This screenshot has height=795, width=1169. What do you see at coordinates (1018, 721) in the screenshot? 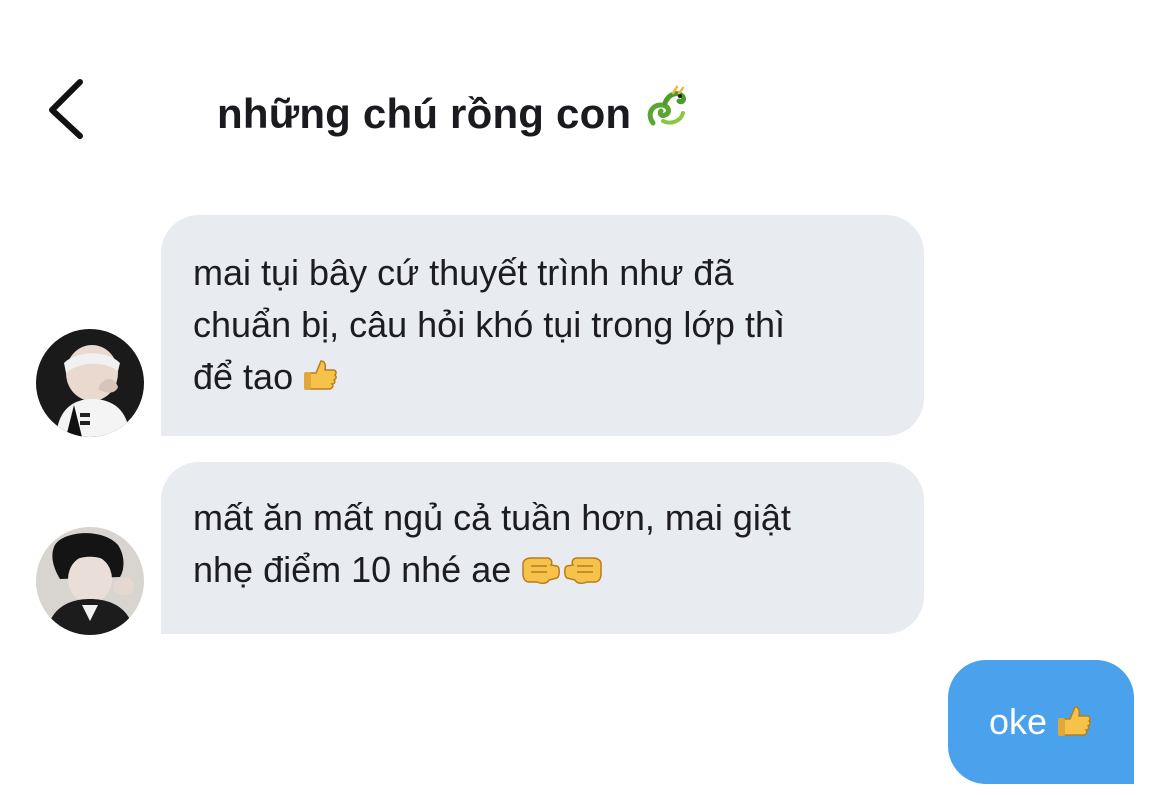
I see `message-text: oke` at bounding box center [1018, 721].